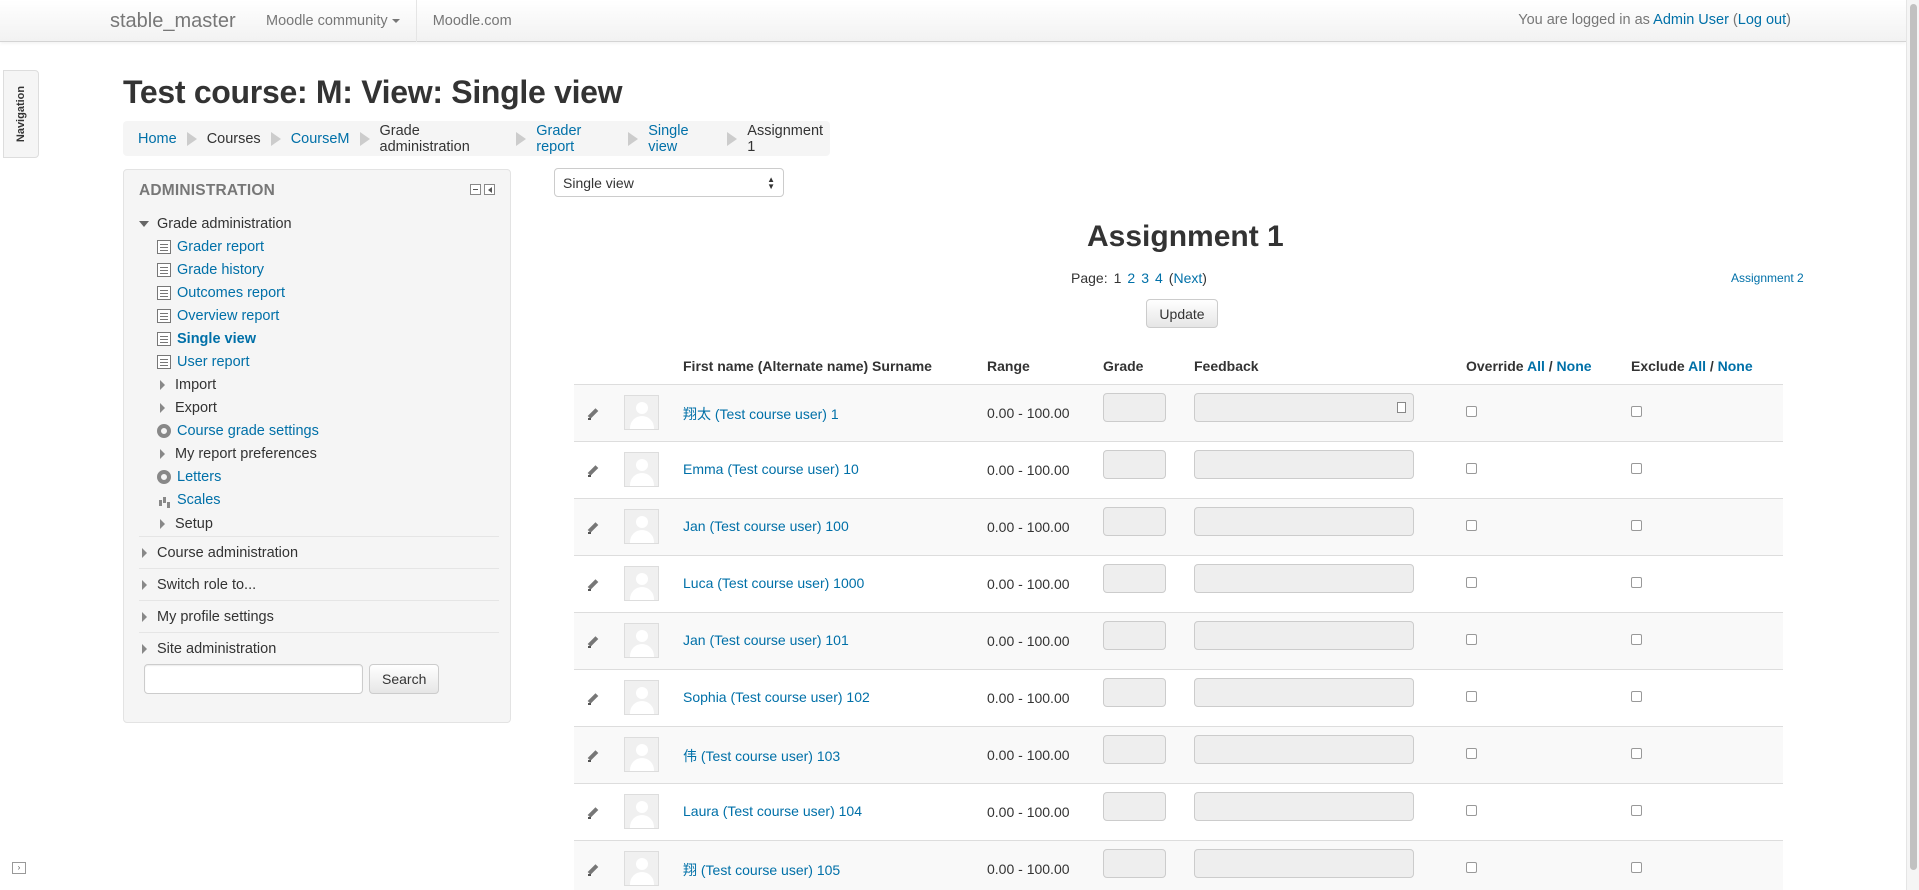 Image resolution: width=1919 pixels, height=890 pixels. Describe the element at coordinates (319, 269) in the screenshot. I see `tree-item-grade-history: Grade history` at that location.